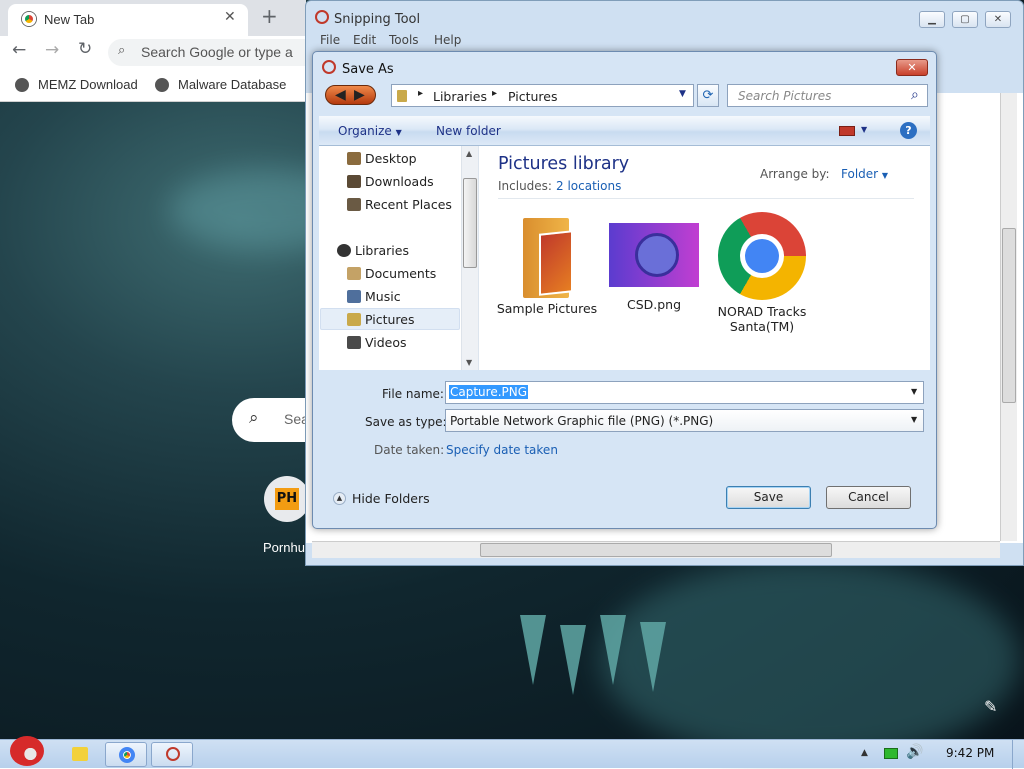  What do you see at coordinates (365, 131) in the screenshot?
I see `organize-label: Organize` at bounding box center [365, 131].